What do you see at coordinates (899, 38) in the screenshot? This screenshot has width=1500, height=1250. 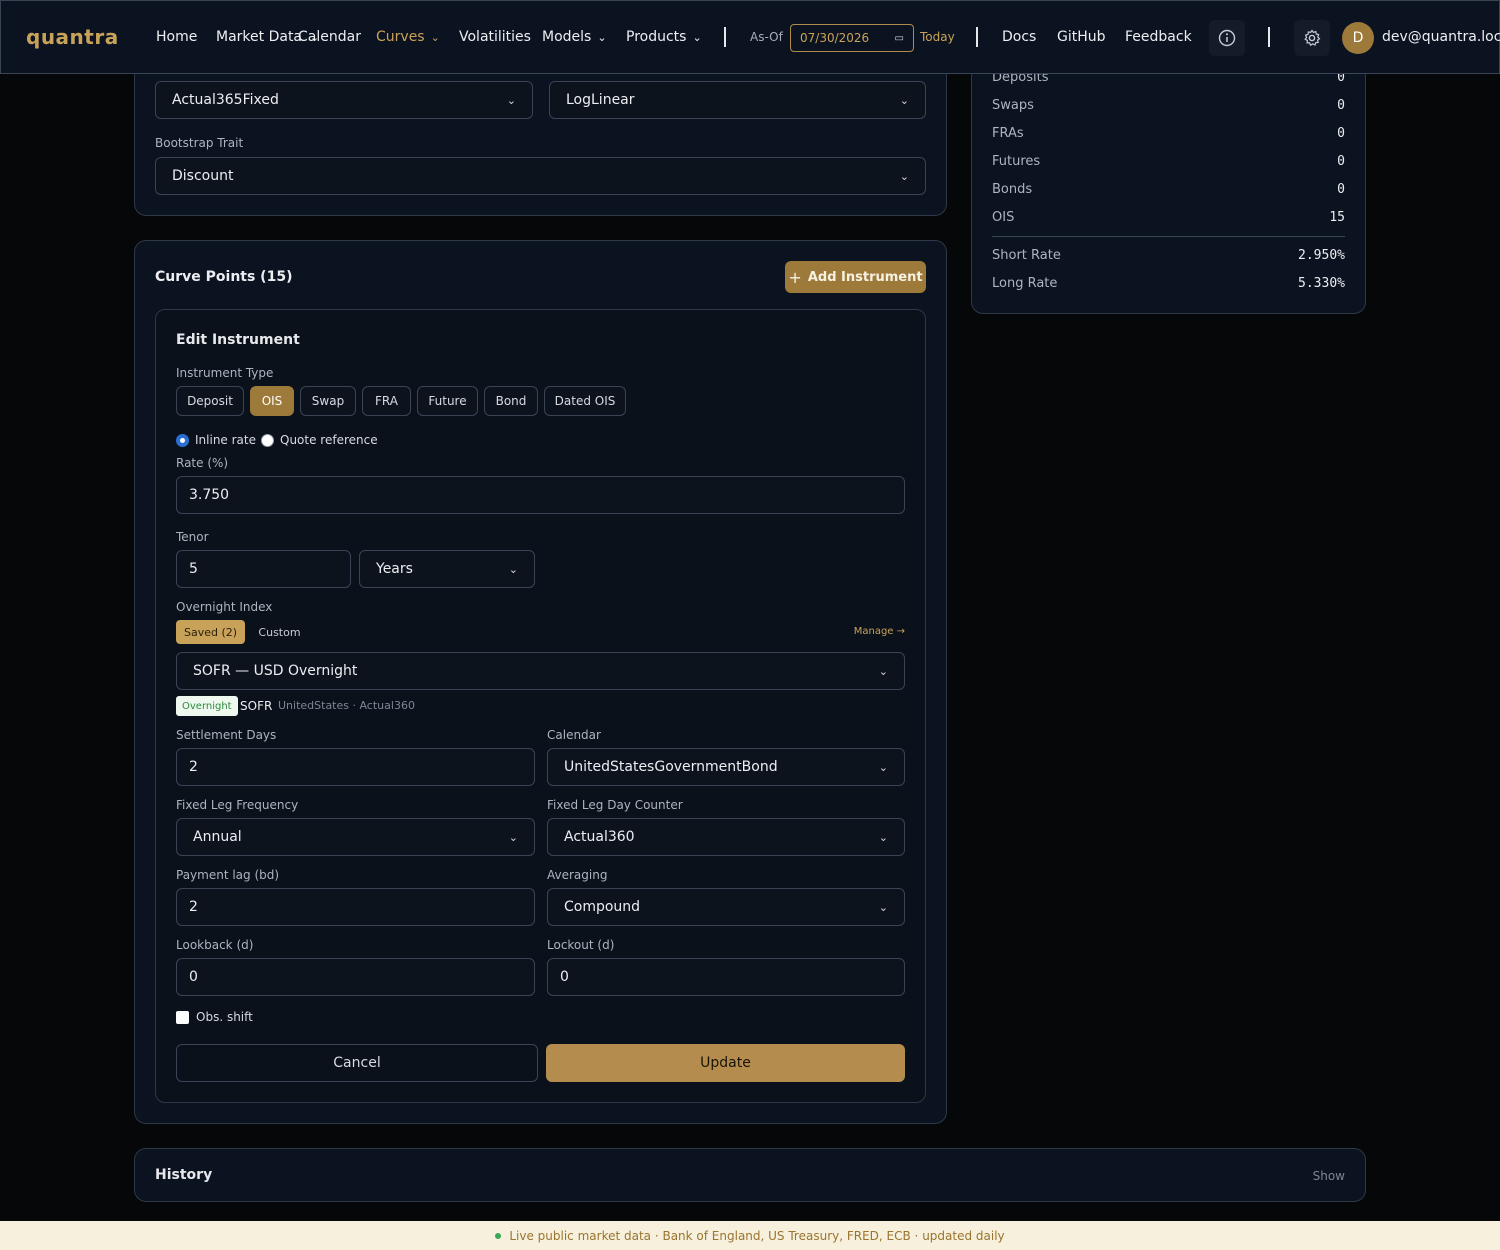 I see `calendar-icon: ▭` at bounding box center [899, 38].